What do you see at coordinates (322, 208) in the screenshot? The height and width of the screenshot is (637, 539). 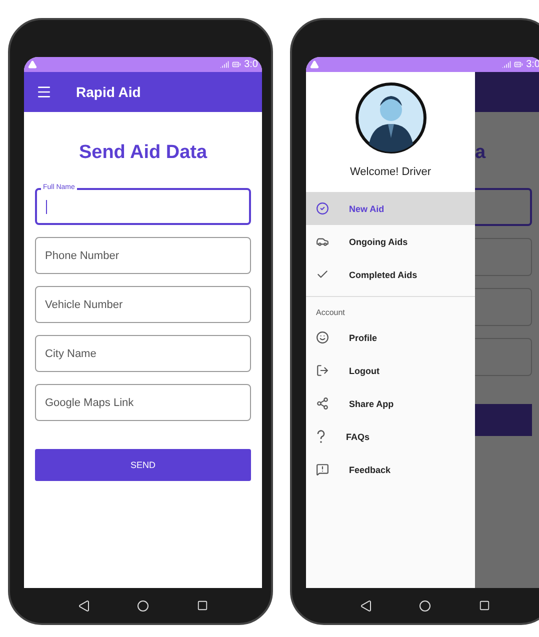 I see `check-circle-icon` at bounding box center [322, 208].